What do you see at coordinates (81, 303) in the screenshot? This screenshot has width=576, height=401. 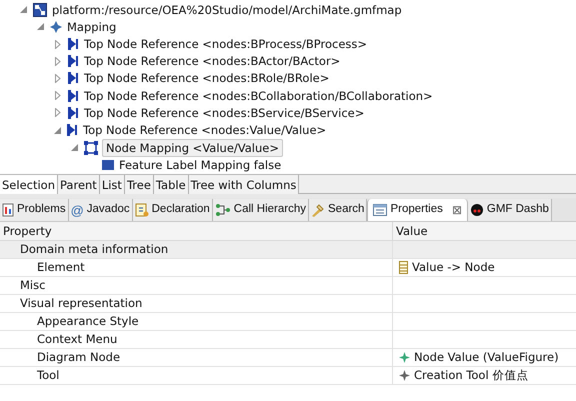 I see `property-name: Visual representation` at bounding box center [81, 303].